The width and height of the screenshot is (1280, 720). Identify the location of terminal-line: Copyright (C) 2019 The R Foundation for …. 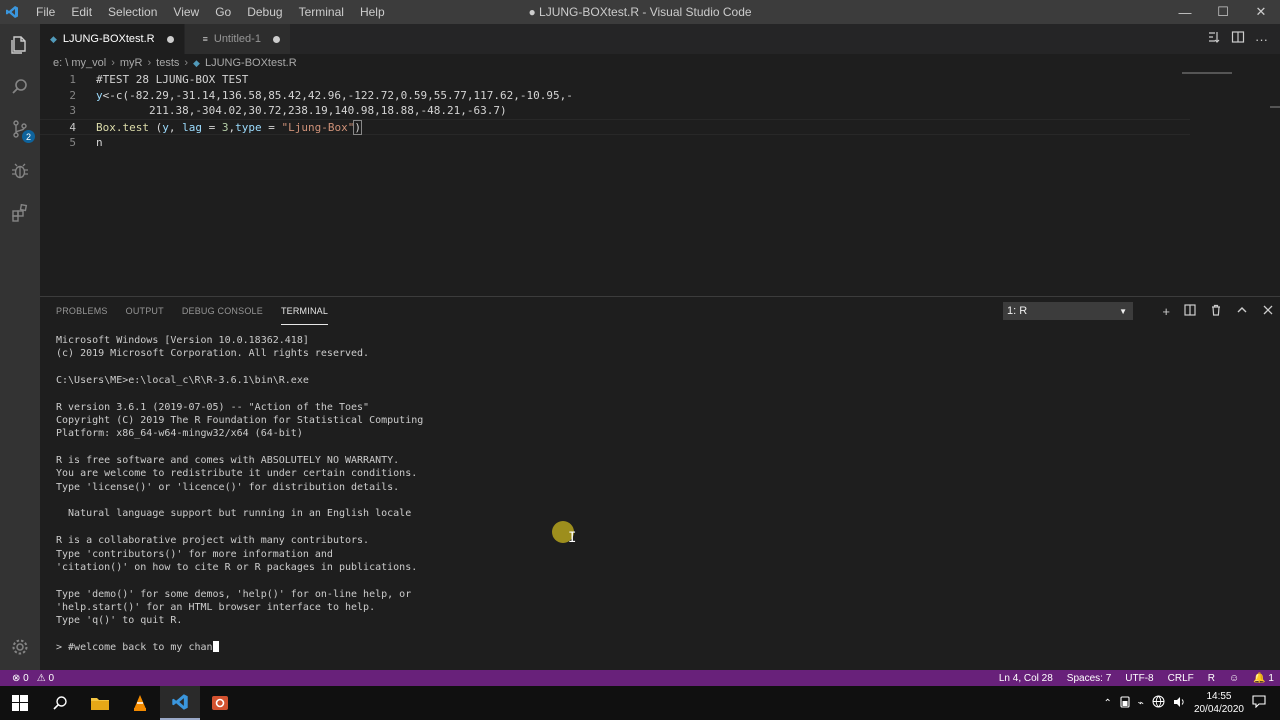
(240, 421).